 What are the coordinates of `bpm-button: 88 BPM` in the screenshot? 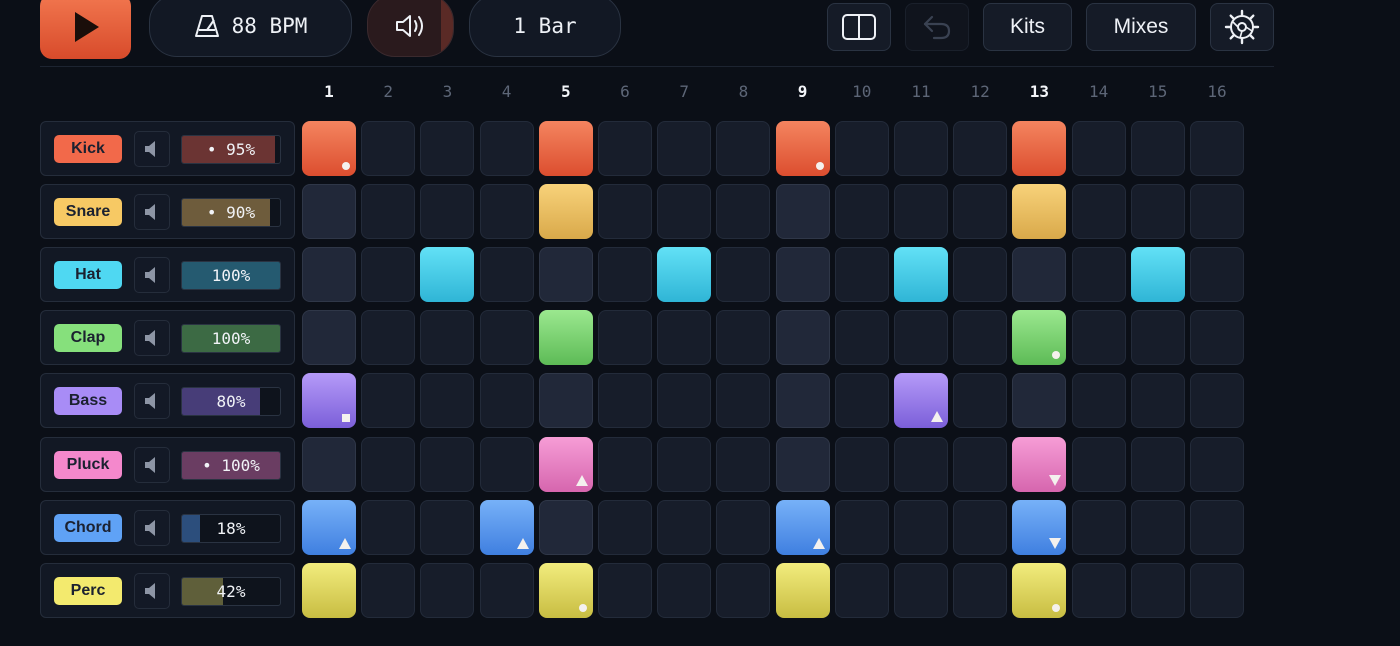 It's located at (250, 28).